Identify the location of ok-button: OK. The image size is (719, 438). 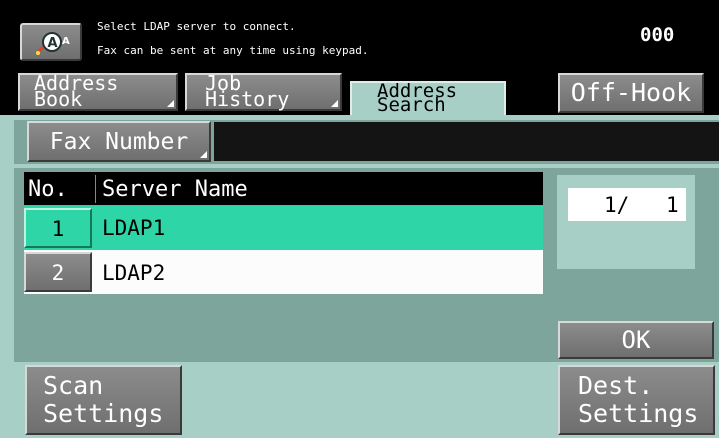
(636, 340).